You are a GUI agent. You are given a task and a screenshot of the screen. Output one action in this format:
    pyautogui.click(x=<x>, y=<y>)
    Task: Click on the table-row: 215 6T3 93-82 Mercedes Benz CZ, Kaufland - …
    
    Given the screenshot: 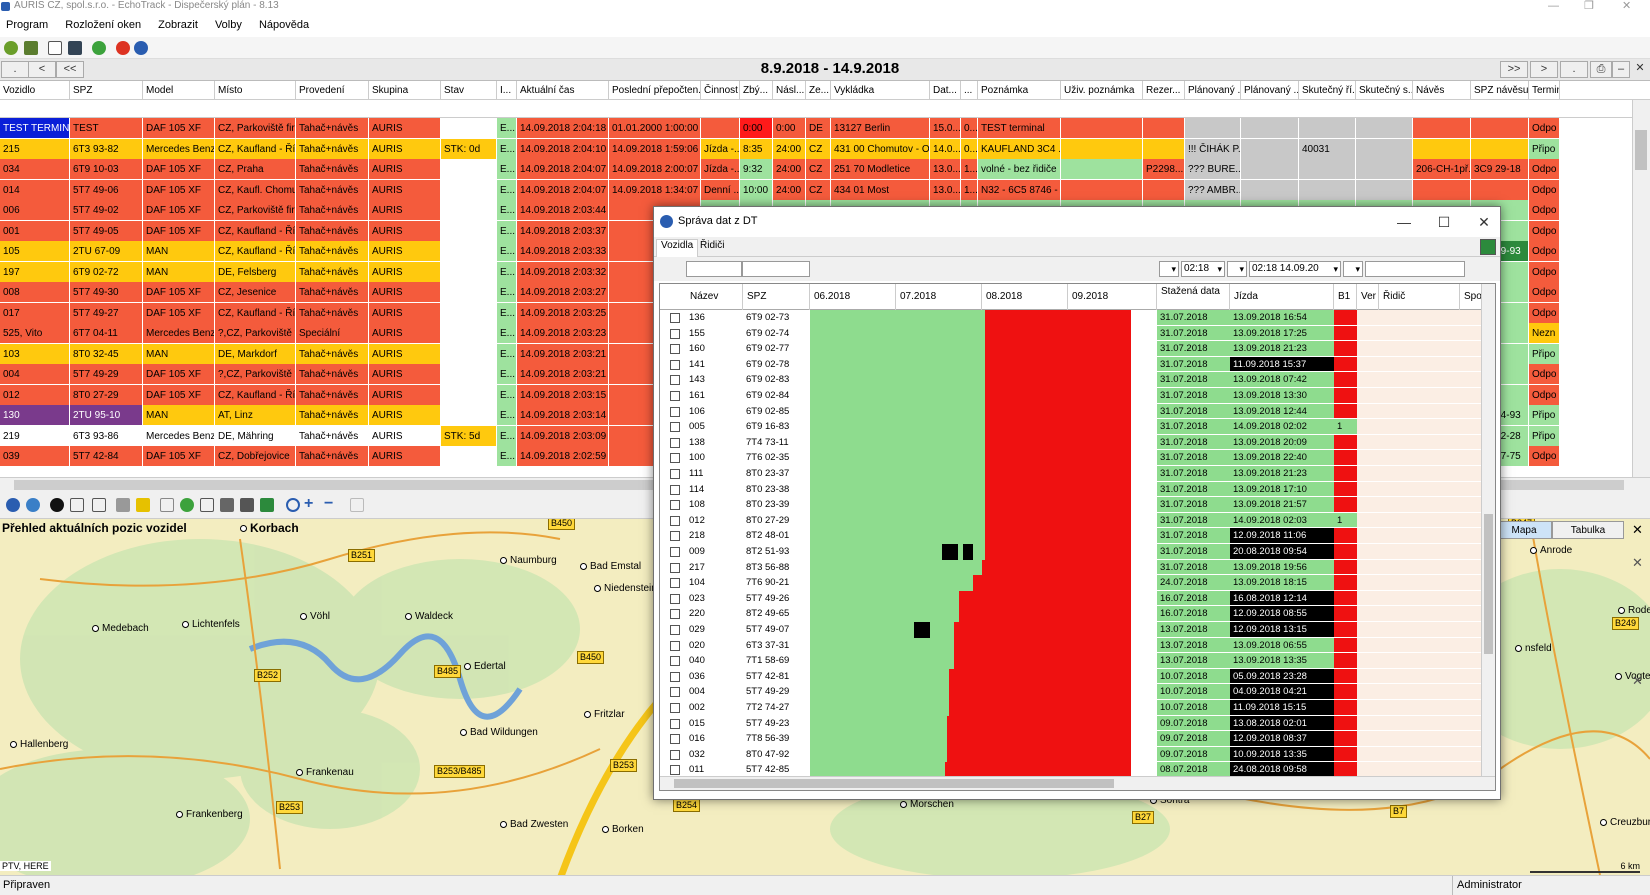 What is the action you would take?
    pyautogui.click(x=816, y=149)
    